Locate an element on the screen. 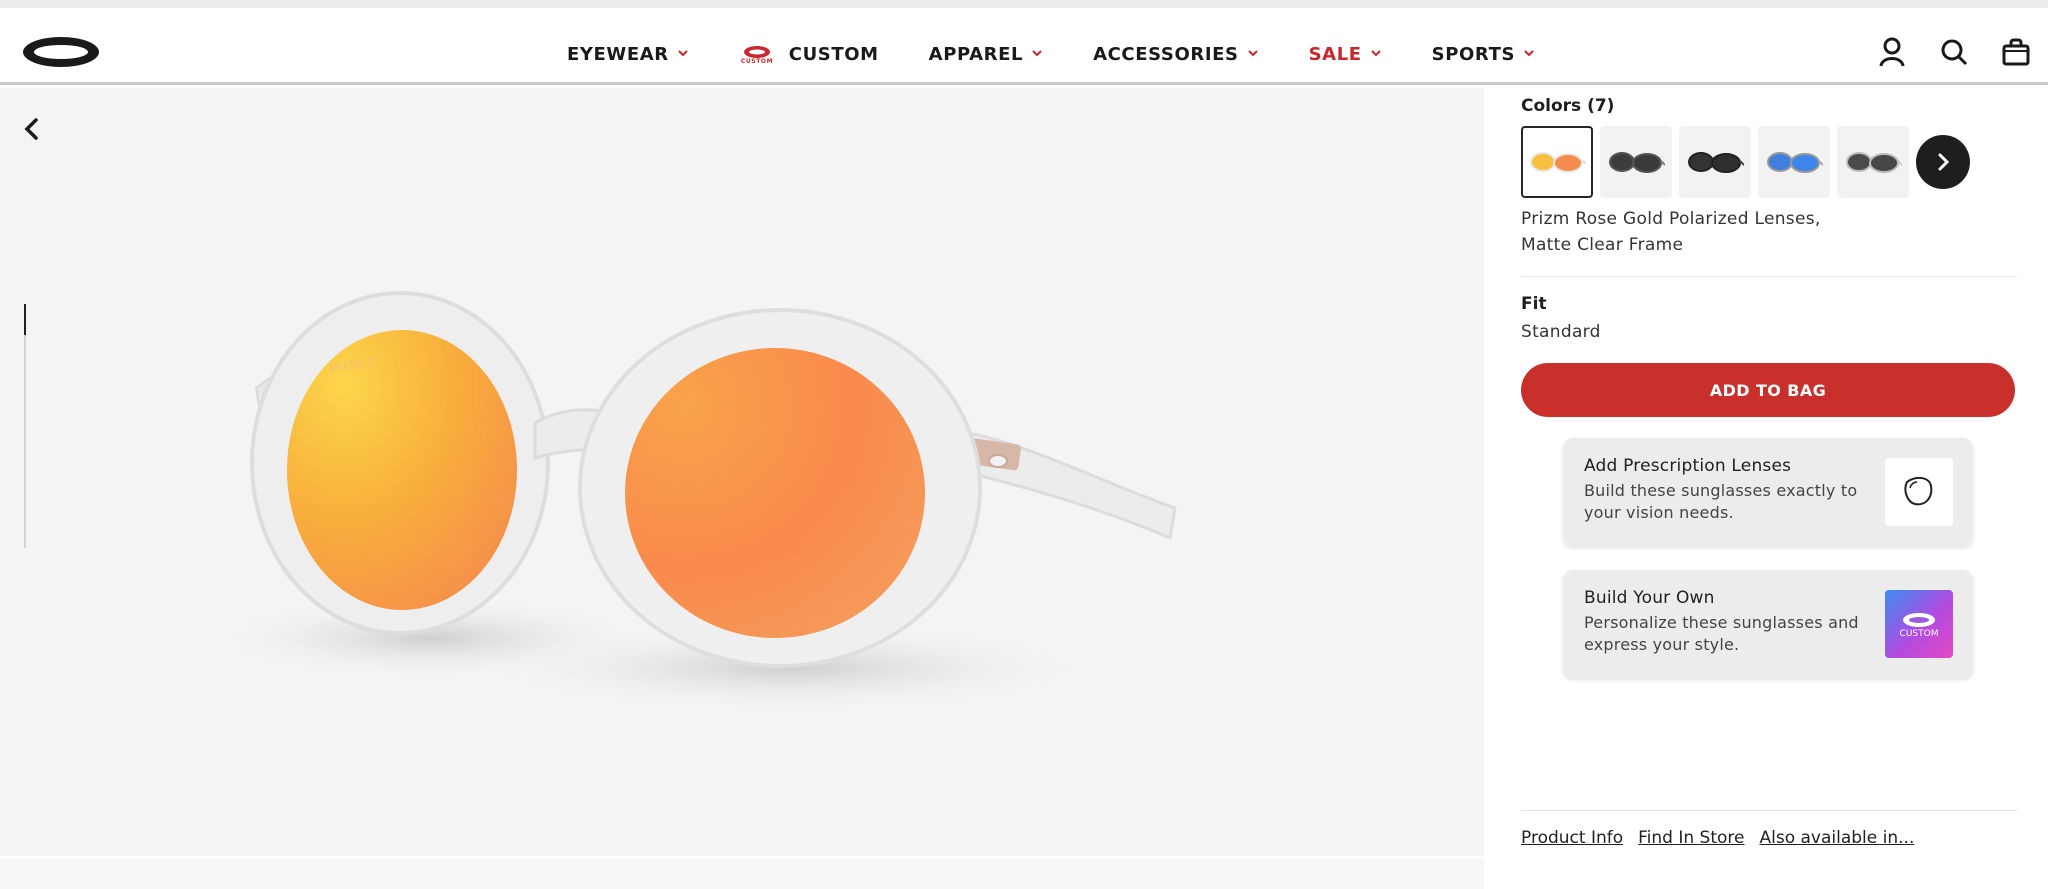 The image size is (2048, 889). swatch-rose-gold is located at coordinates (1557, 162).